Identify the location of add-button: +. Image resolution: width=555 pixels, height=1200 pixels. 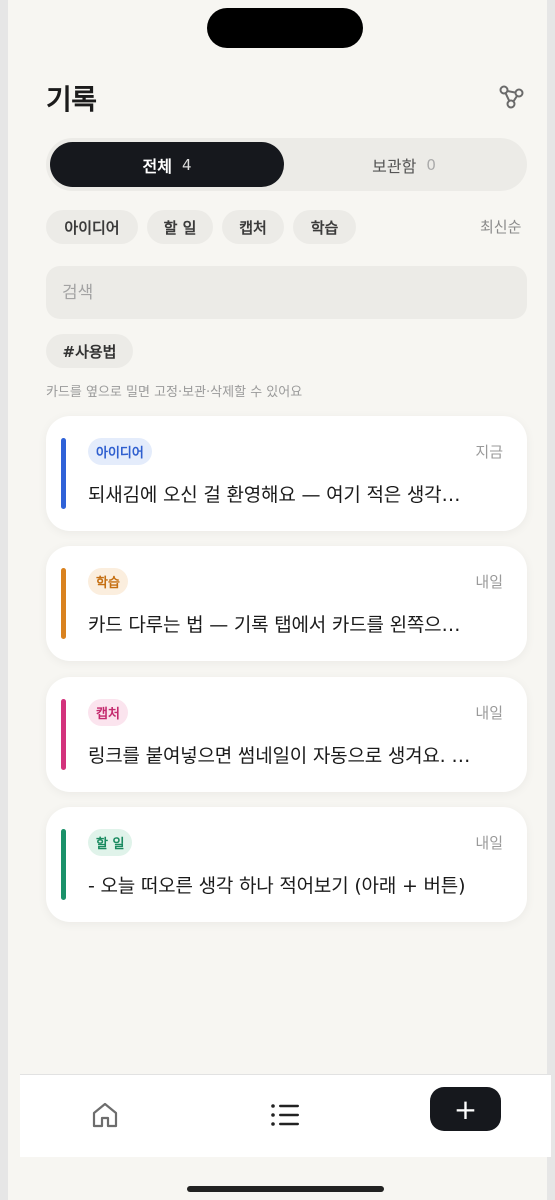
(465, 1109).